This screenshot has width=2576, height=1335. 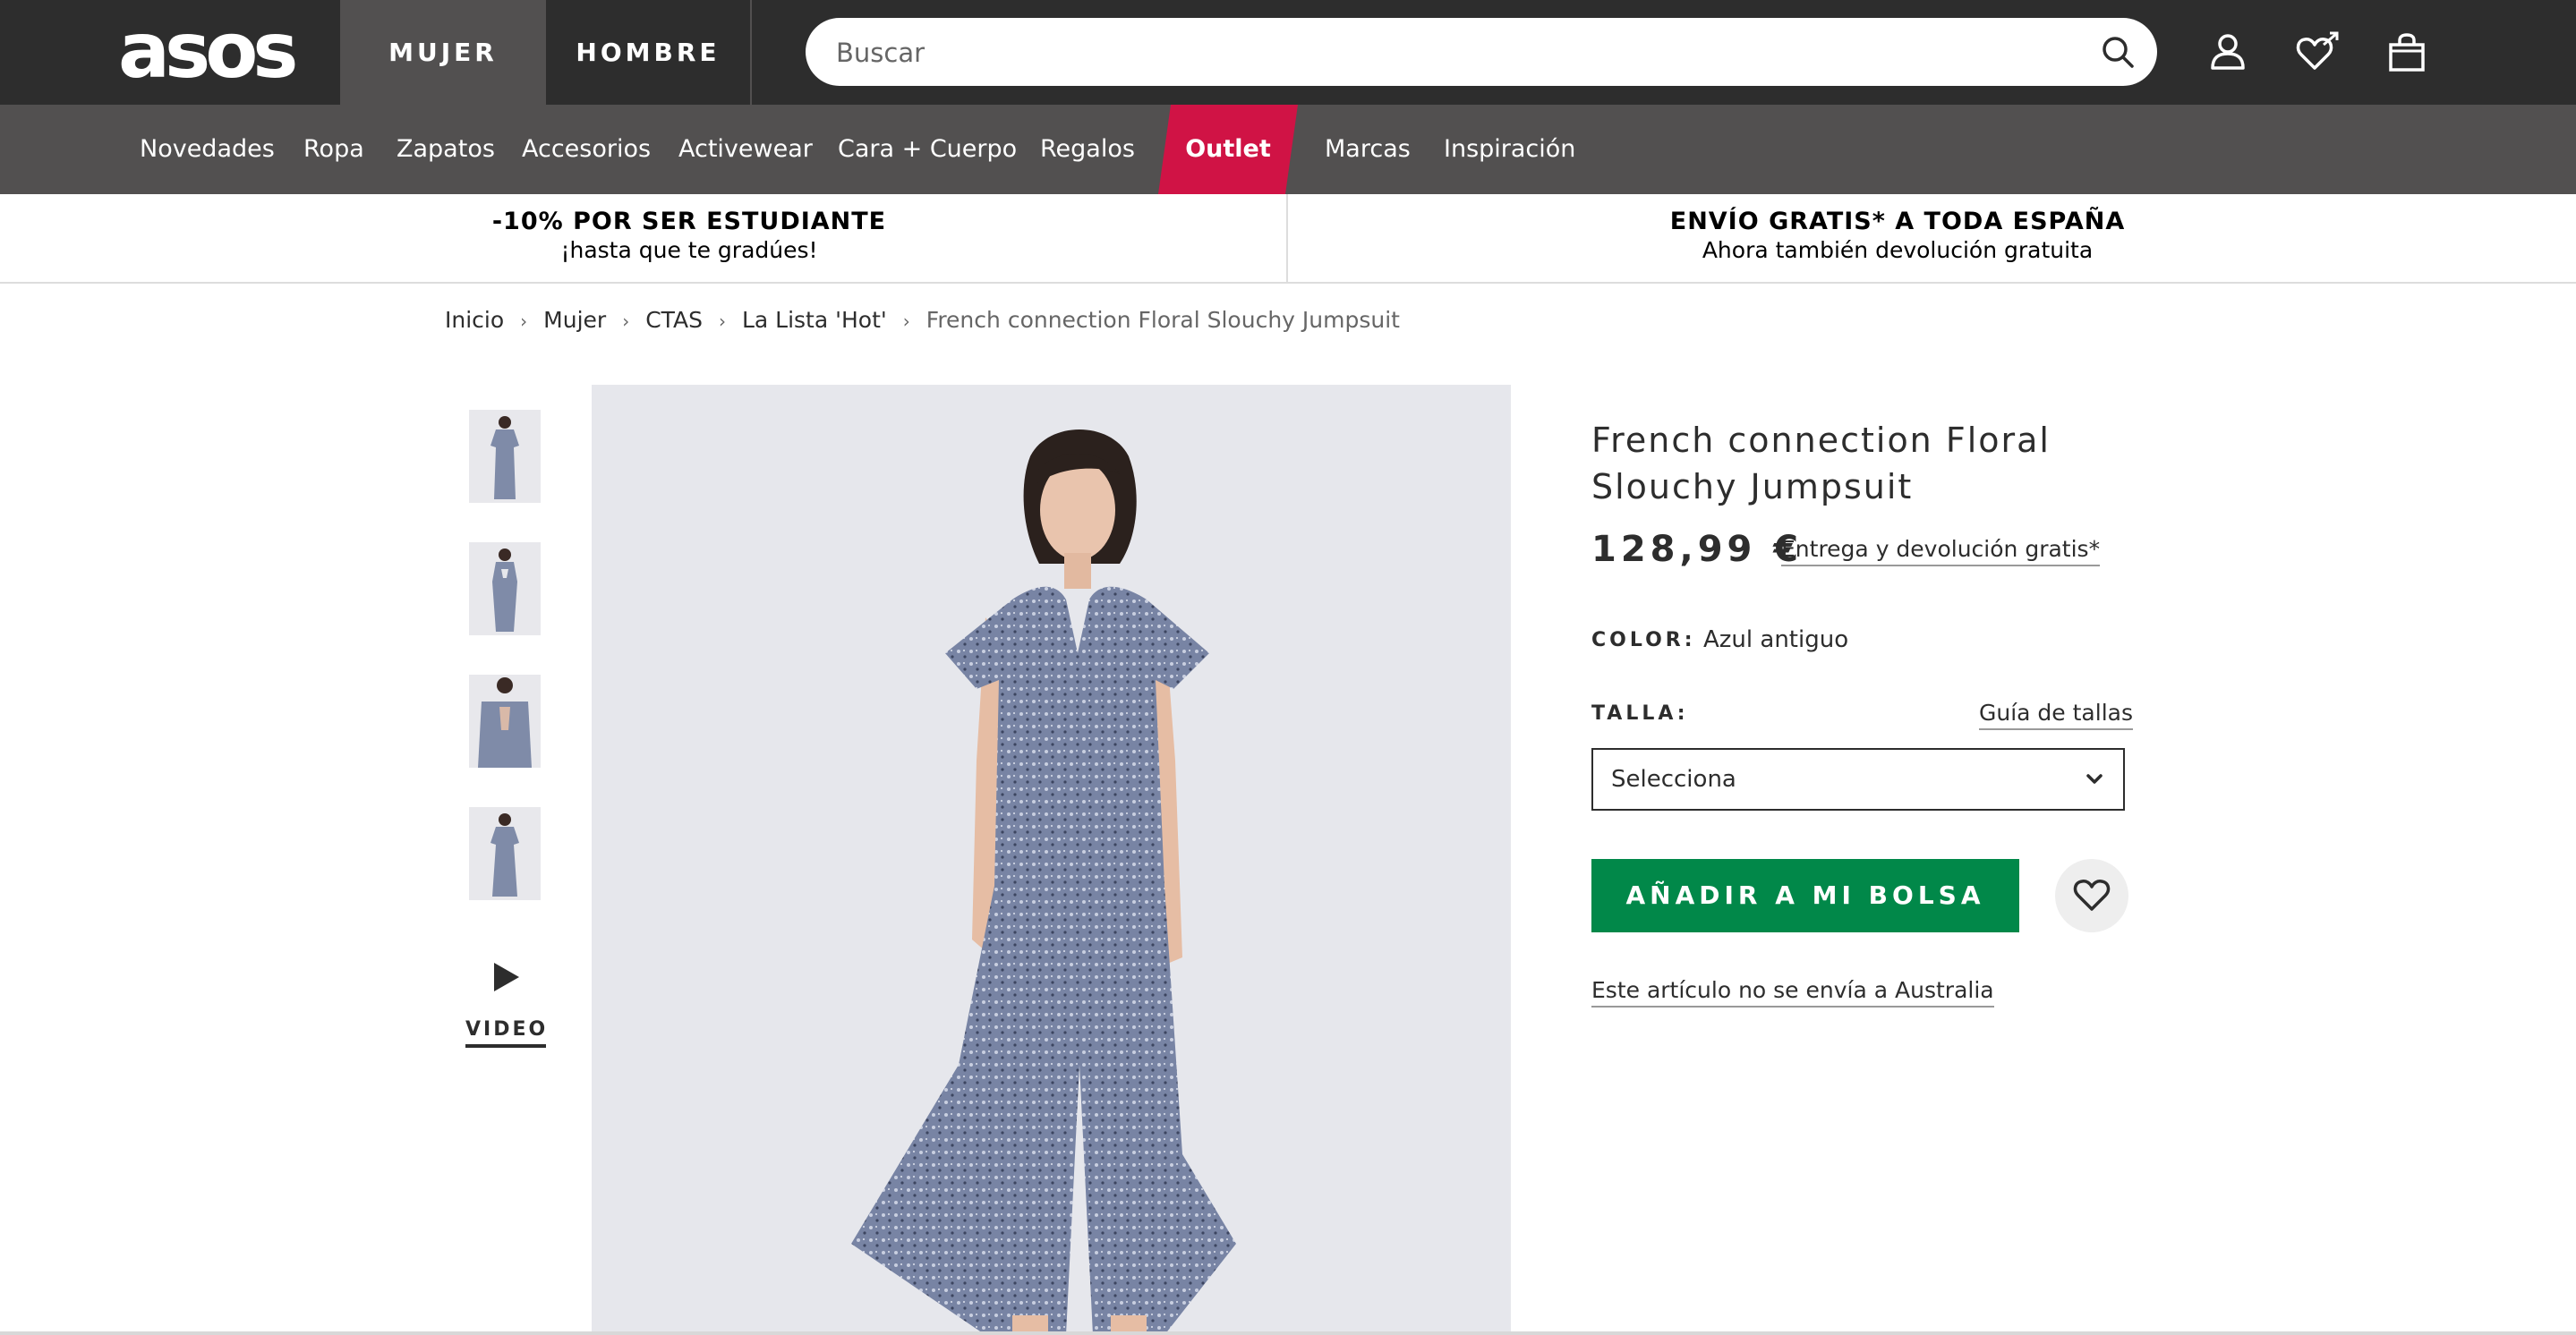 I want to click on top-bar: asos MUJER HOMBRE, so click(x=1288, y=52).